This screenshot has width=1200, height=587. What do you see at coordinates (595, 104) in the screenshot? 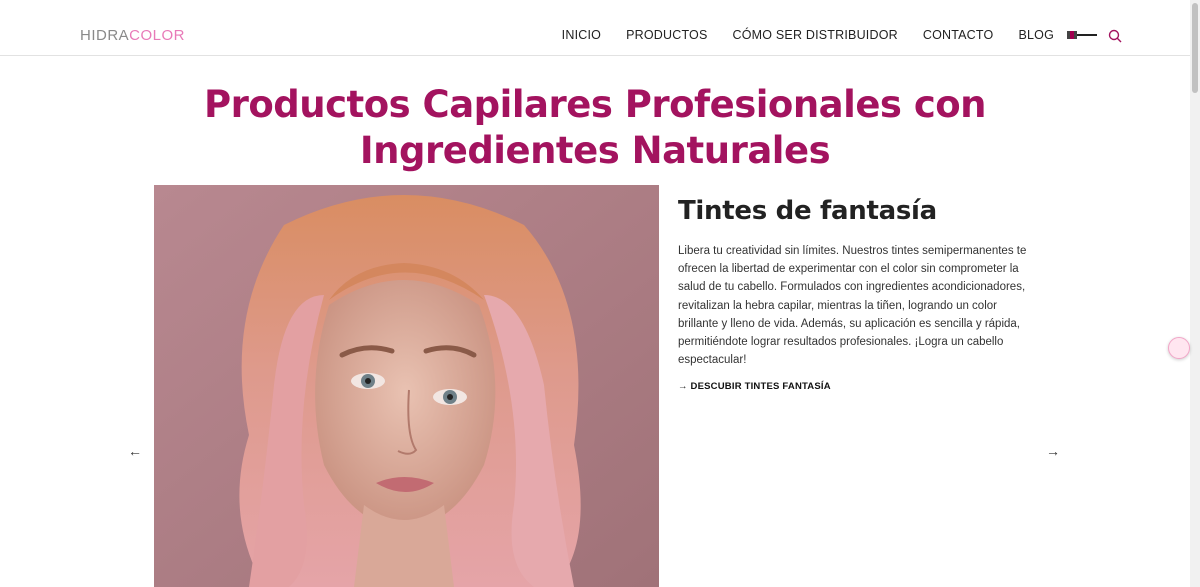
I see `page-title-line1: Productos Capilares Profesionales con` at bounding box center [595, 104].